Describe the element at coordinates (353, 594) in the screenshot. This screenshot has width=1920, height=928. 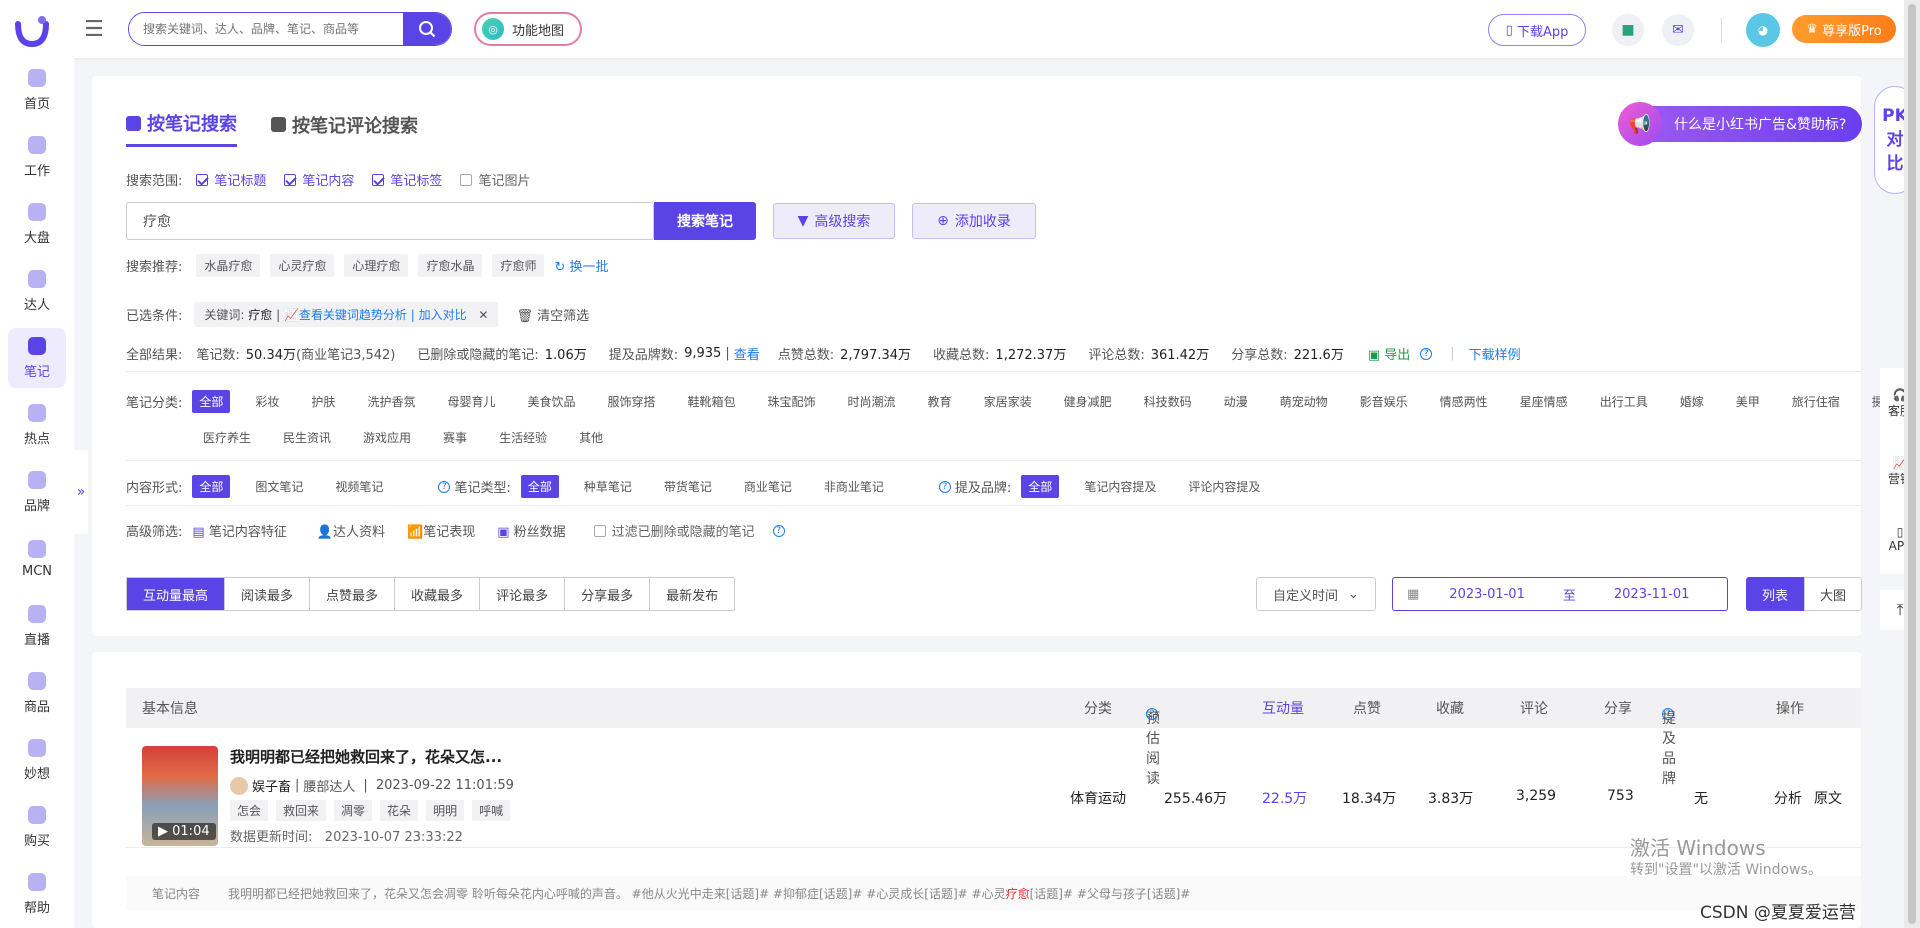
I see `sort-option: 点赞最多` at that location.